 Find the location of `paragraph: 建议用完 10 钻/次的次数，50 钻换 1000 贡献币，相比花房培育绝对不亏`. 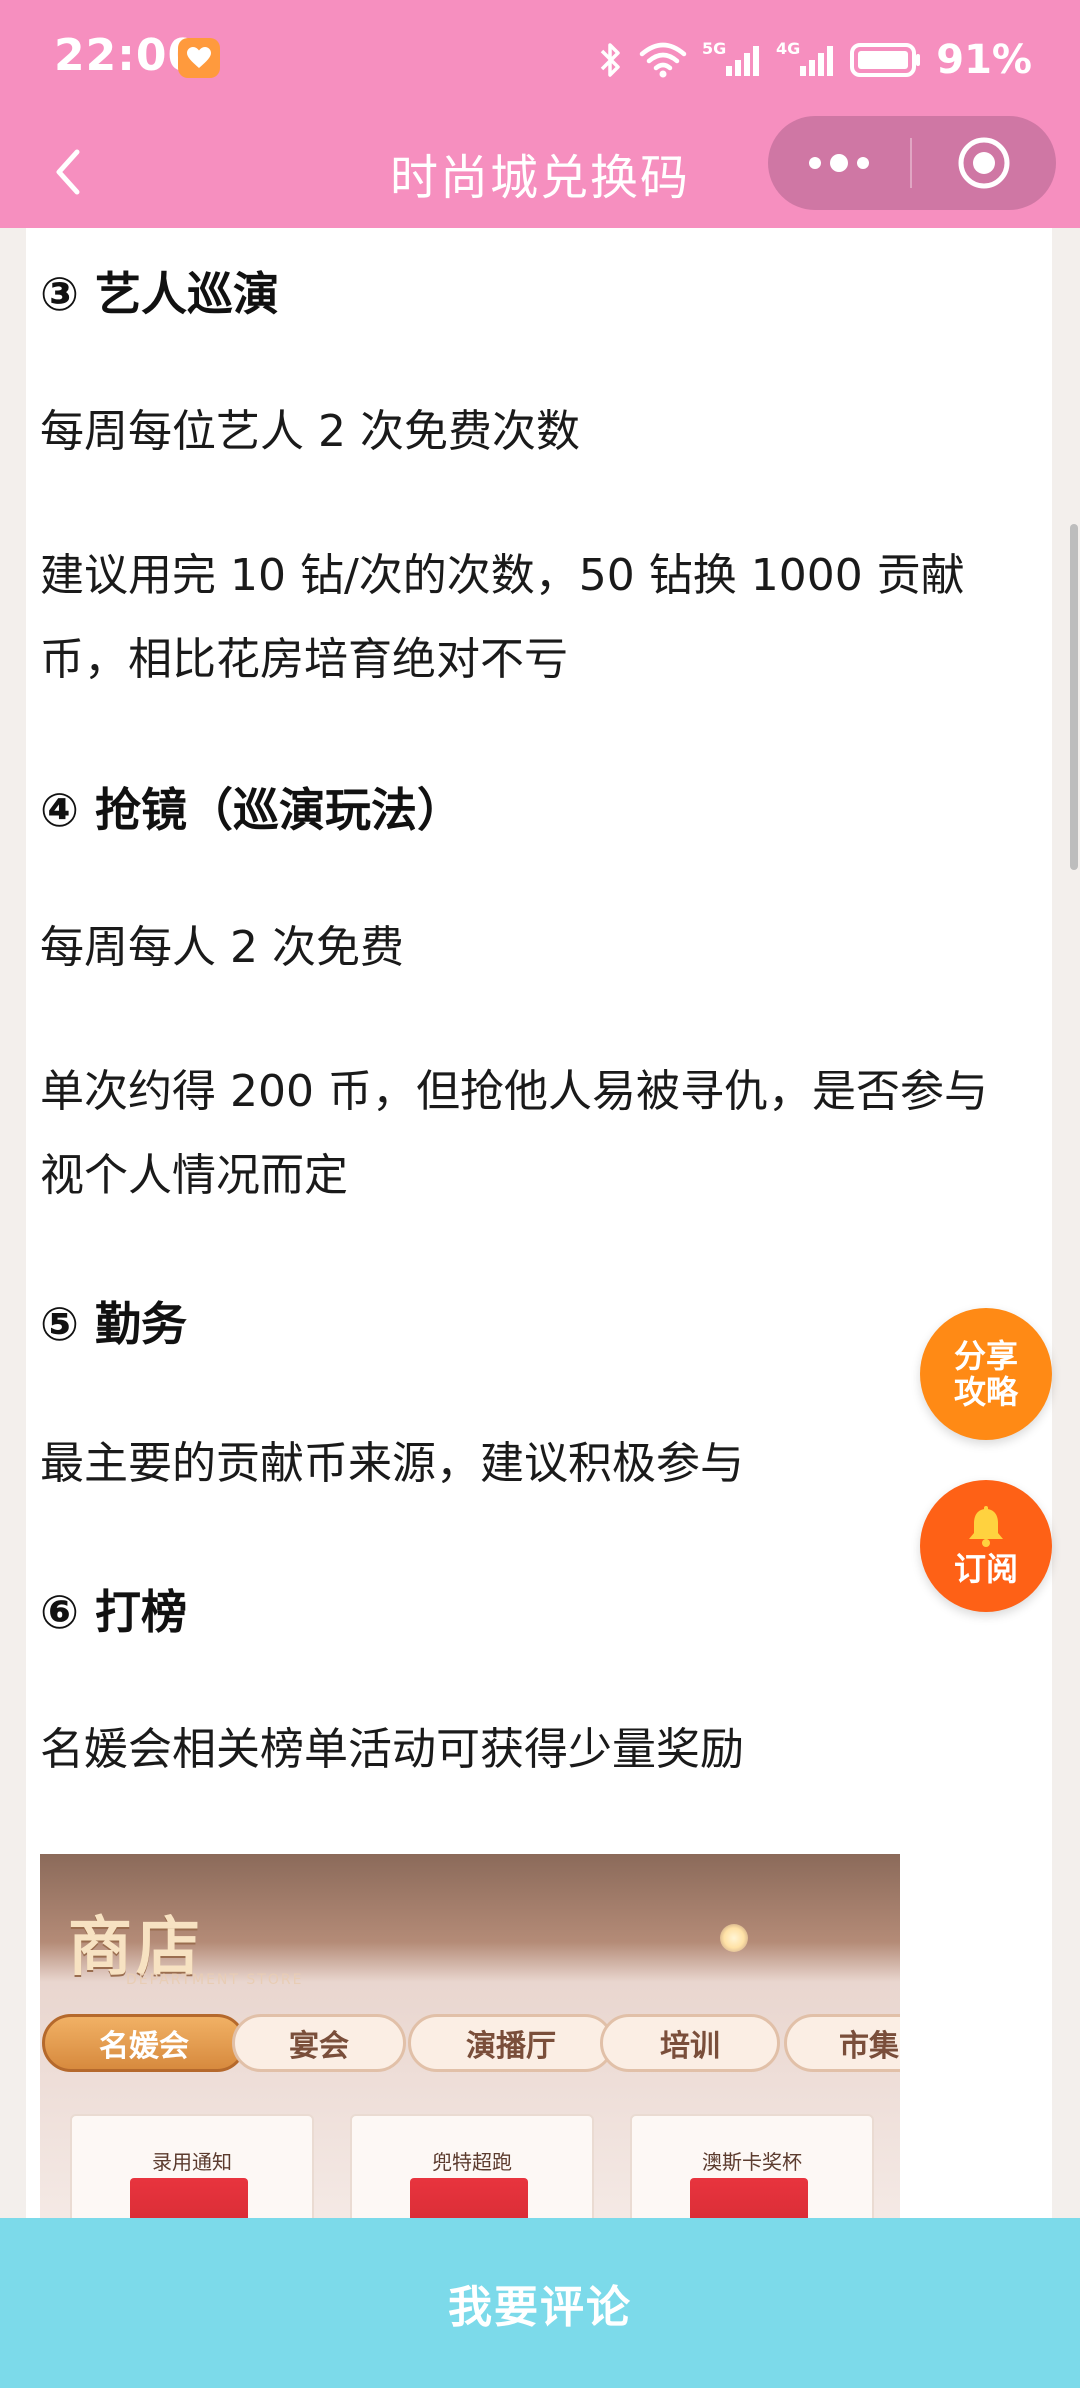

paragraph: 建议用完 10 钻/次的次数，50 钻换 1000 贡献币，相比花房培育绝对不亏 is located at coordinates (502, 617).